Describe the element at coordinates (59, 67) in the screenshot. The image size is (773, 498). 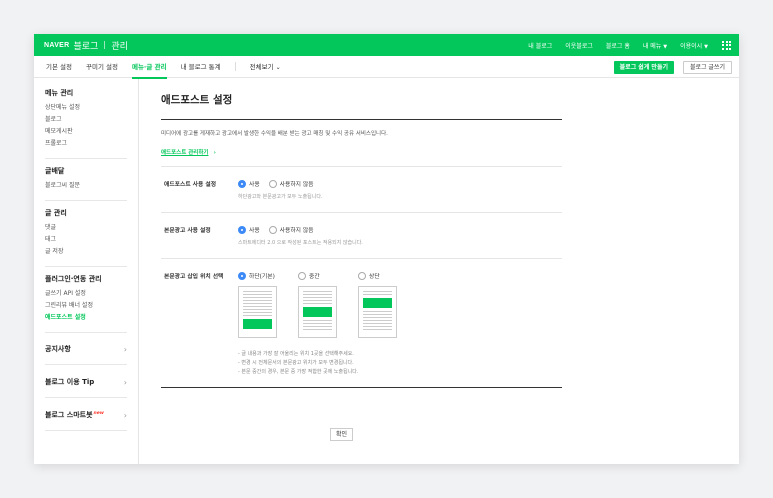
I see `tab-basic-settings: 기본 설정` at that location.